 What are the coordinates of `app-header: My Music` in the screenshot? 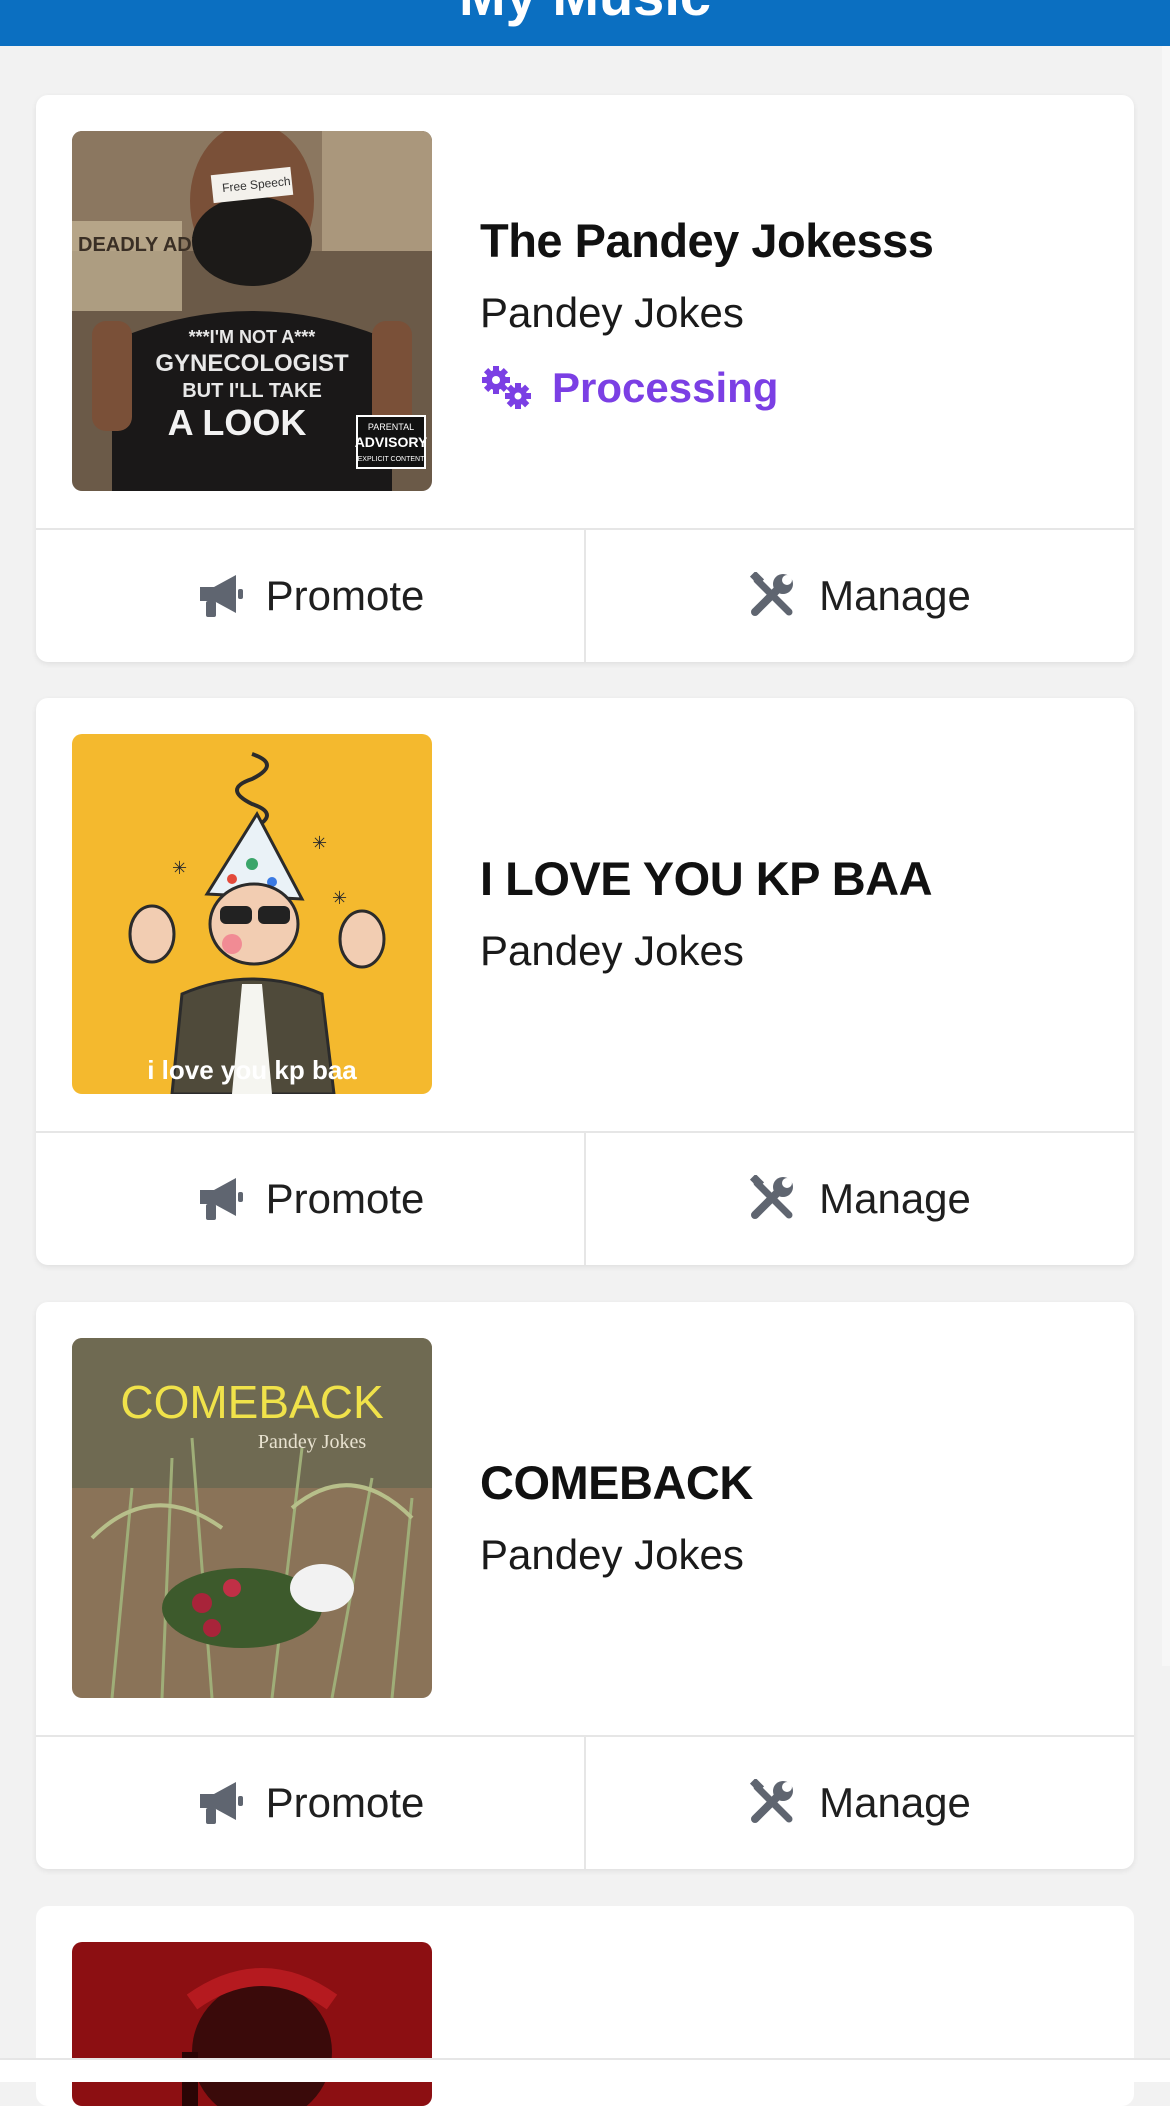 It's located at (585, 23).